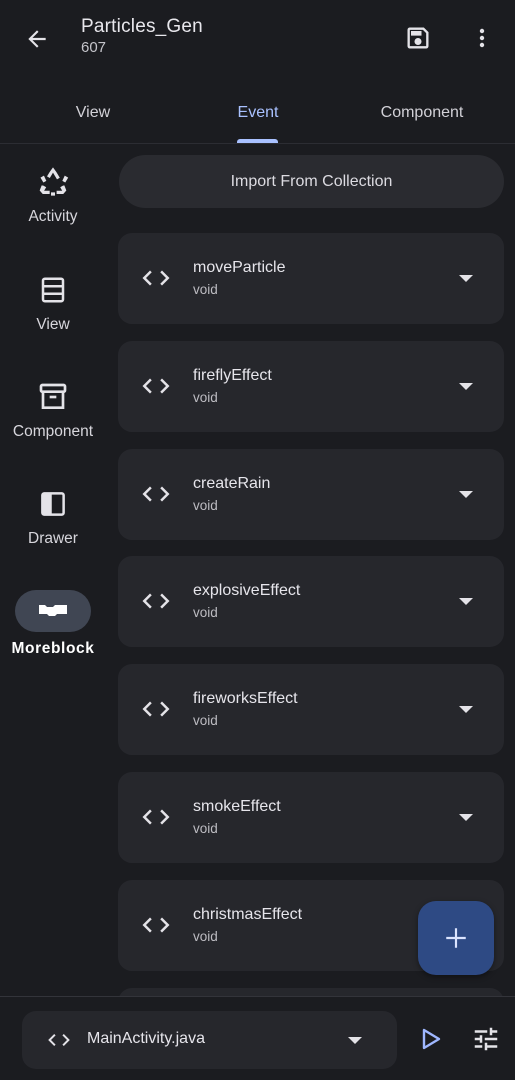  What do you see at coordinates (248, 914) in the screenshot?
I see `event-name: christmasEffect` at bounding box center [248, 914].